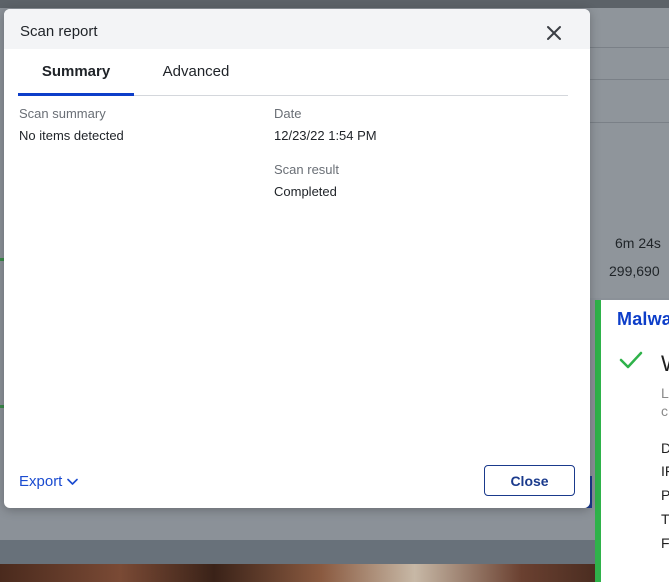  What do you see at coordinates (297, 29) in the screenshot?
I see `dialog-header: Scan report` at bounding box center [297, 29].